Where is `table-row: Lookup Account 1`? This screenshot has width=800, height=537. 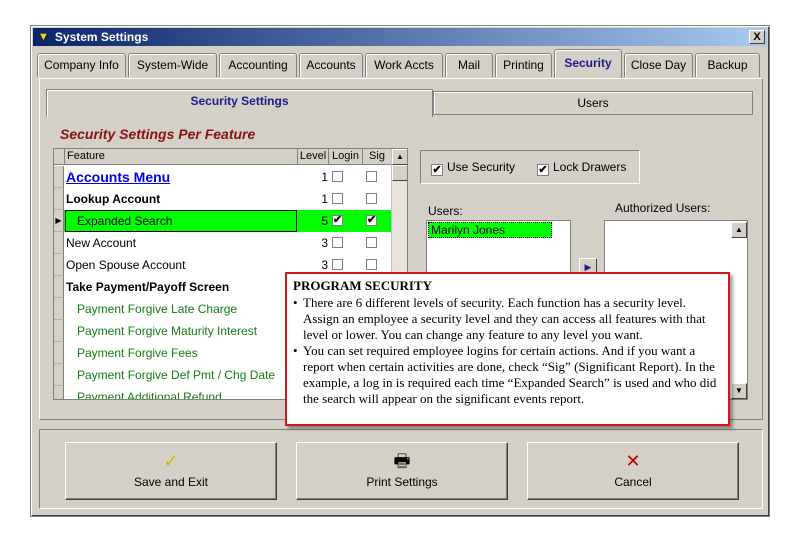
table-row: Lookup Account 1 is located at coordinates (223, 199).